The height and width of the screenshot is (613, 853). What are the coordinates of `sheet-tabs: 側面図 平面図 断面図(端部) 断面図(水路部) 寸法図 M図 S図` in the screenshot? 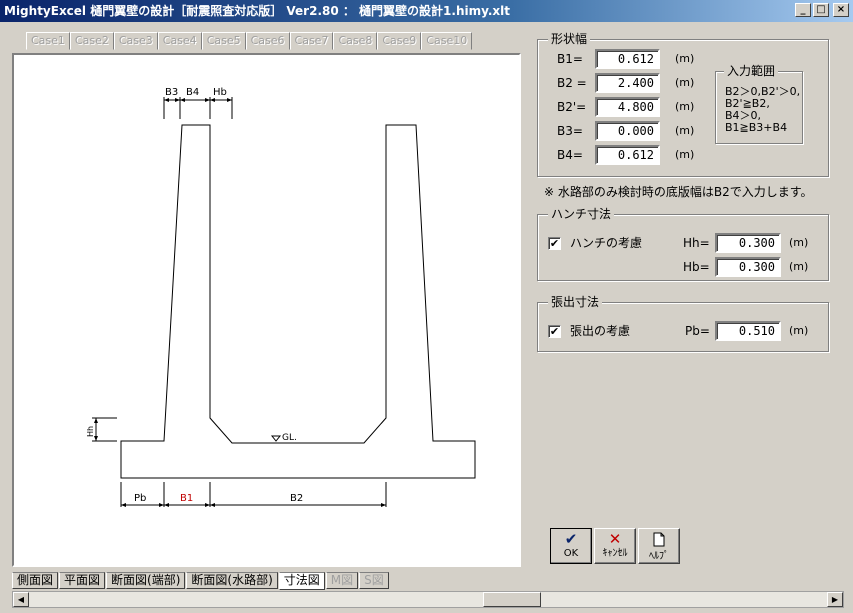 It's located at (201, 581).